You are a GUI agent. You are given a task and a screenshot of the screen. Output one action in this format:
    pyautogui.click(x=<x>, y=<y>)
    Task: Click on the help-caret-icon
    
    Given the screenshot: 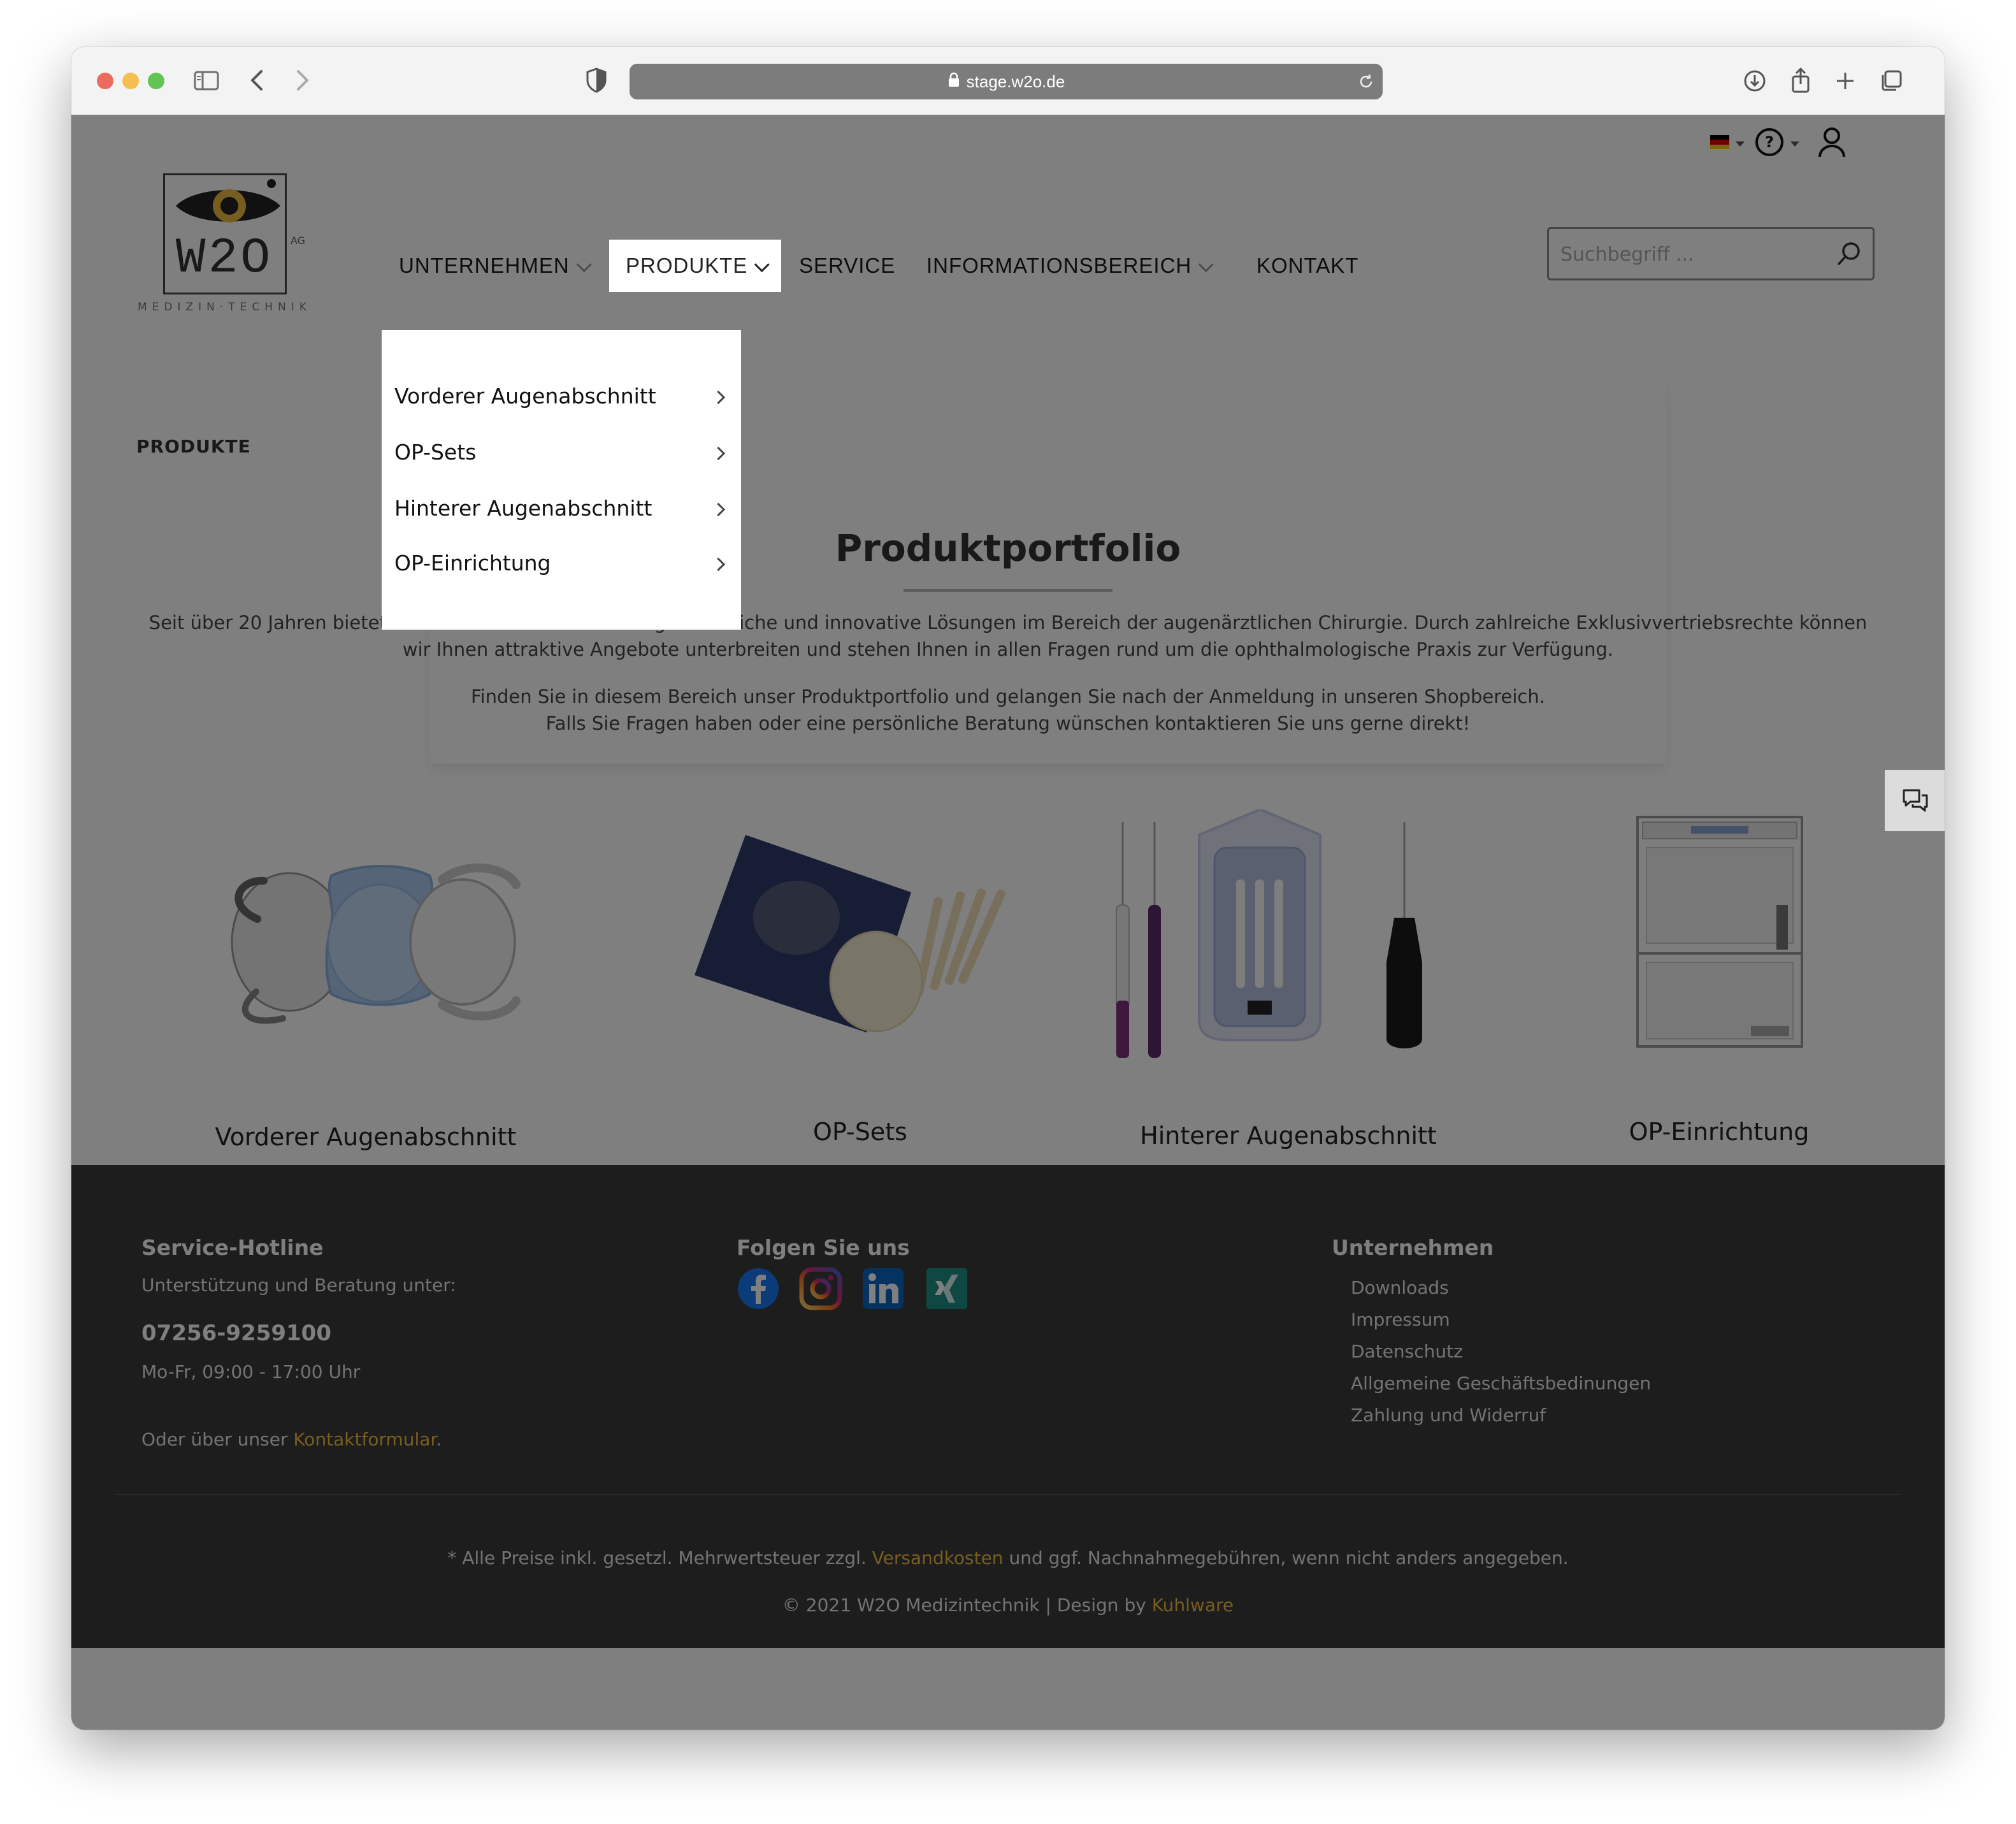 What is the action you would take?
    pyautogui.click(x=1794, y=144)
    